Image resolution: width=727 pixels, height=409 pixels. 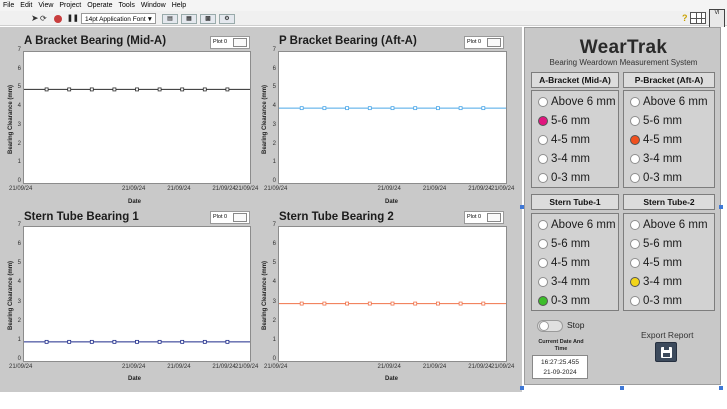 What do you see at coordinates (45, 18) in the screenshot?
I see `run-continuously-icon: ⟳` at bounding box center [45, 18].